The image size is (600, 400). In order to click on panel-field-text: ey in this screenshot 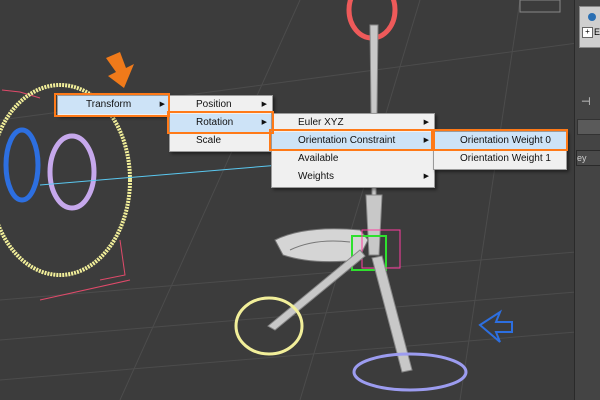, I will do `click(582, 158)`.